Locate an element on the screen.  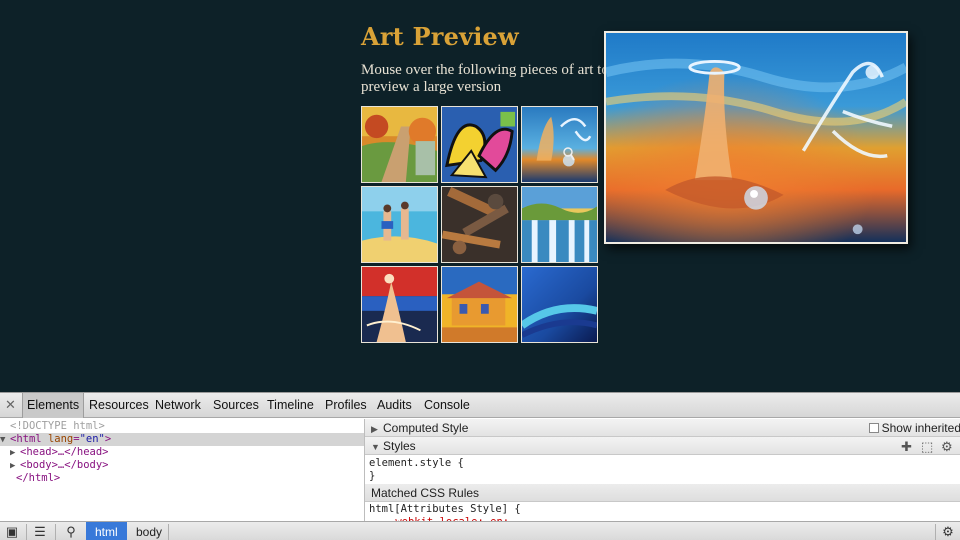
computed-style-header: ▶ Computed Style Show inherited is located at coordinates (662, 428).